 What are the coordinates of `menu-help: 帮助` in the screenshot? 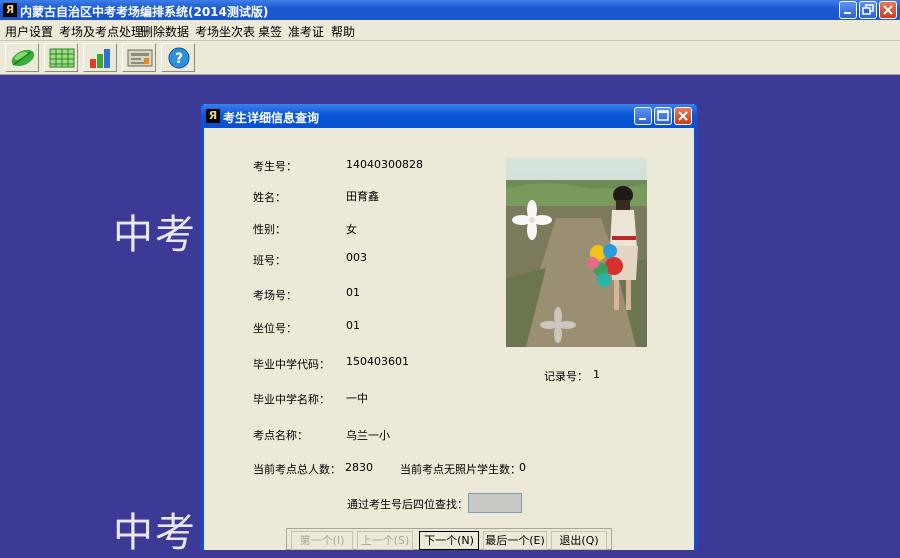 It's located at (343, 31).